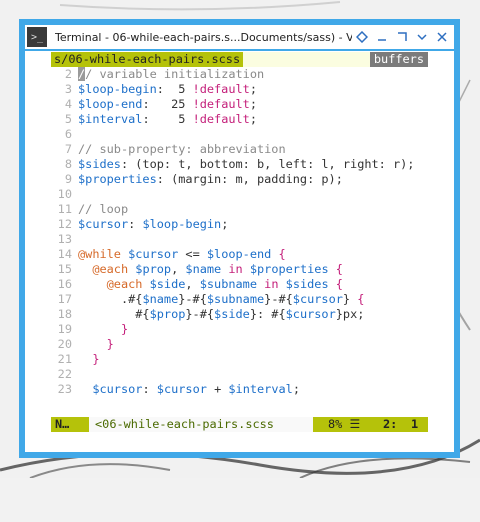  What do you see at coordinates (239, 344) in the screenshot?
I see `code-line: 20 }` at bounding box center [239, 344].